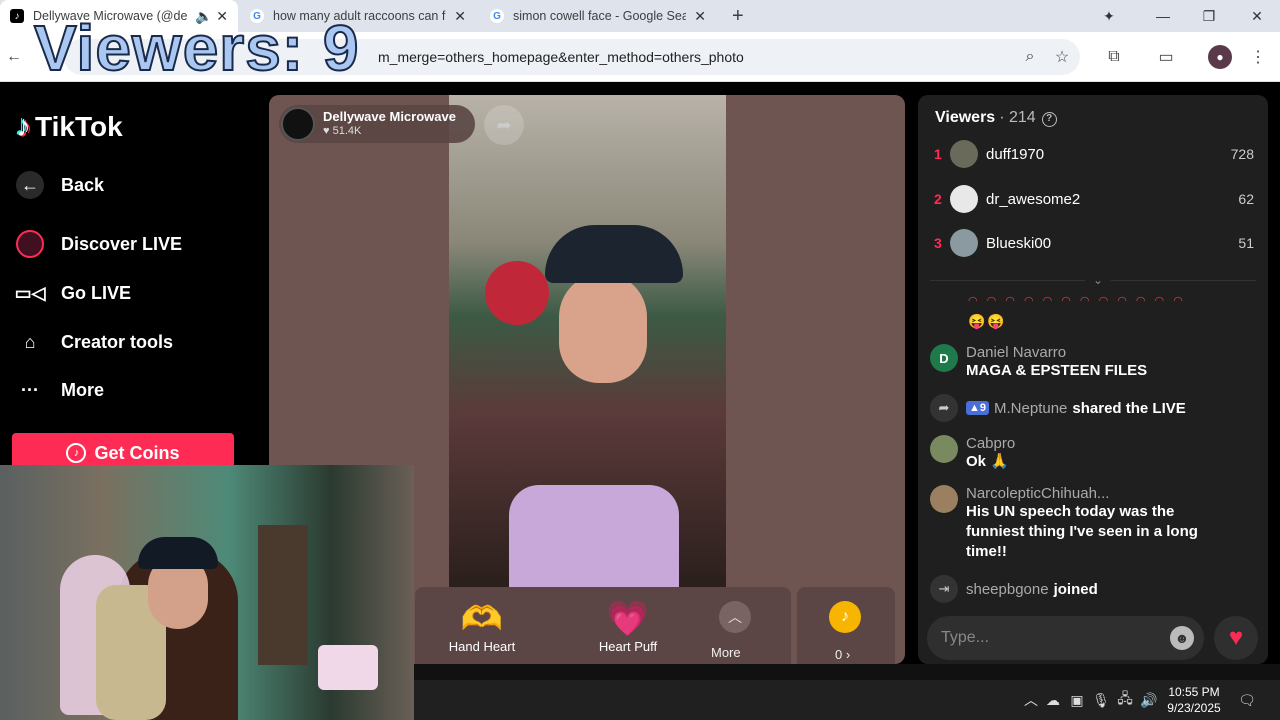 This screenshot has width=1280, height=720. Describe the element at coordinates (1182, 638) in the screenshot. I see `emoji-icon: ☻` at that location.